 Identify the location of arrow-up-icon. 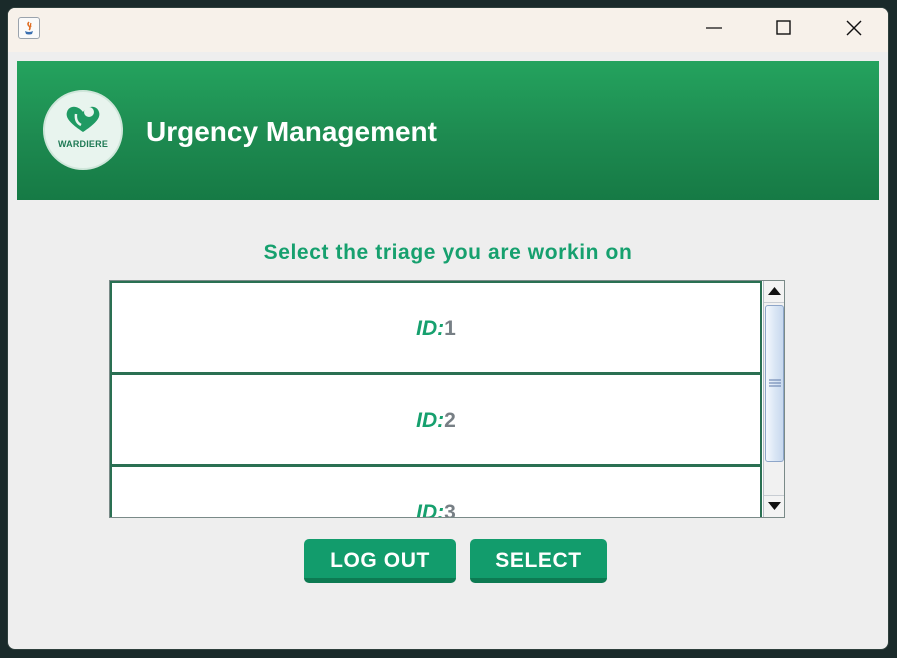
(774, 291).